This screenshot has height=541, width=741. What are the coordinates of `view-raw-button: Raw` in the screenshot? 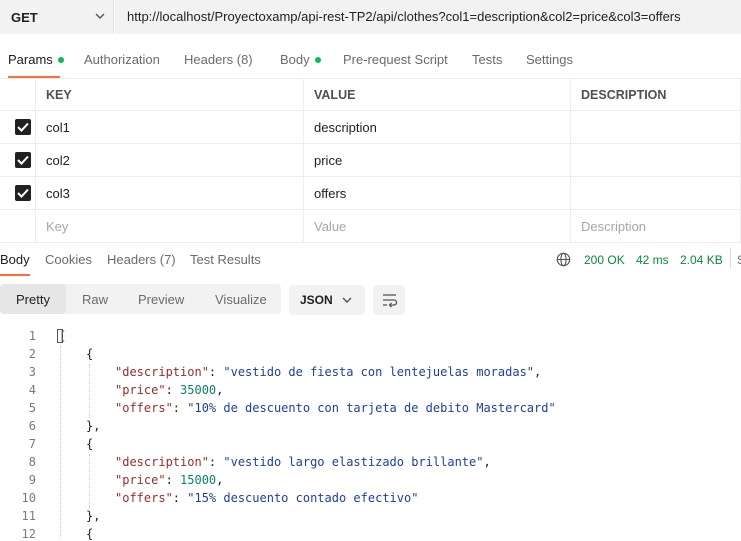 It's located at (95, 299).